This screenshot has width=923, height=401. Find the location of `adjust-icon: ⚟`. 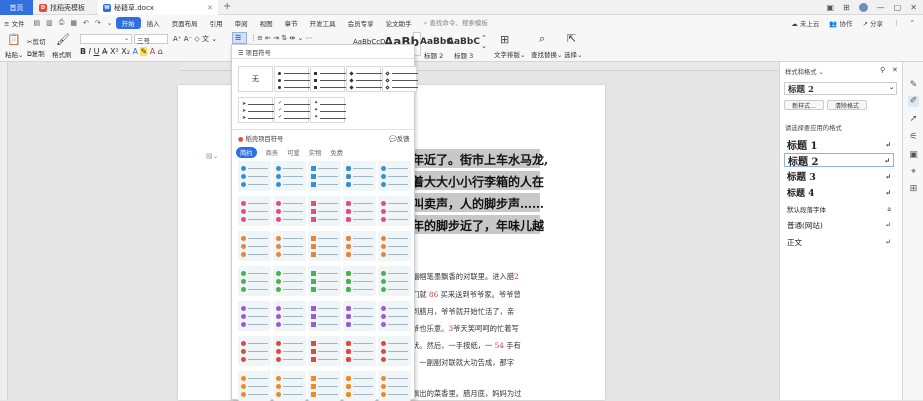

adjust-icon: ⚟ is located at coordinates (913, 137).